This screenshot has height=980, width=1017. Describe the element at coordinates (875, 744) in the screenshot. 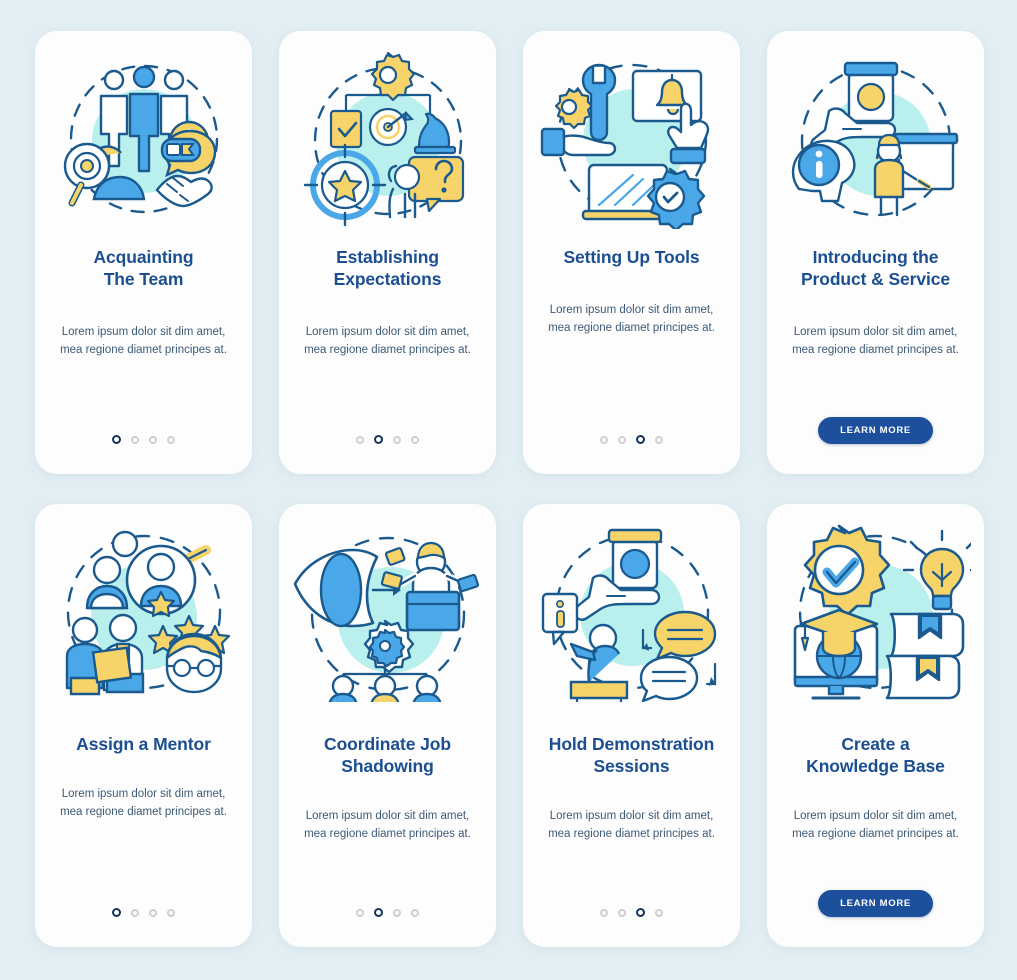

I see `title-line: Create a` at that location.